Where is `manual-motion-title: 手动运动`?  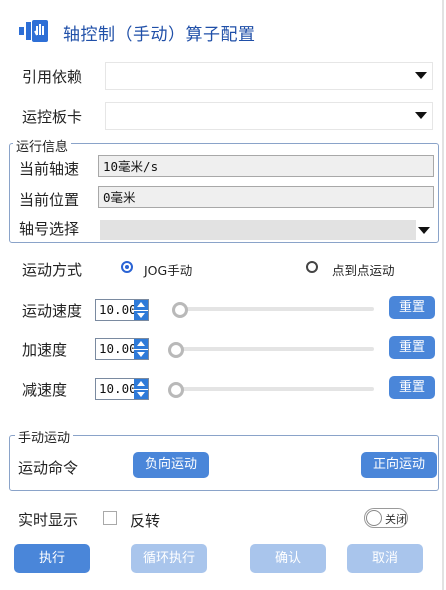 manual-motion-title: 手动运动 is located at coordinates (44, 436).